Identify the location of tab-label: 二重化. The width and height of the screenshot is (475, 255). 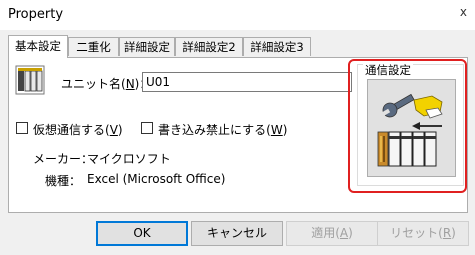
(93, 47).